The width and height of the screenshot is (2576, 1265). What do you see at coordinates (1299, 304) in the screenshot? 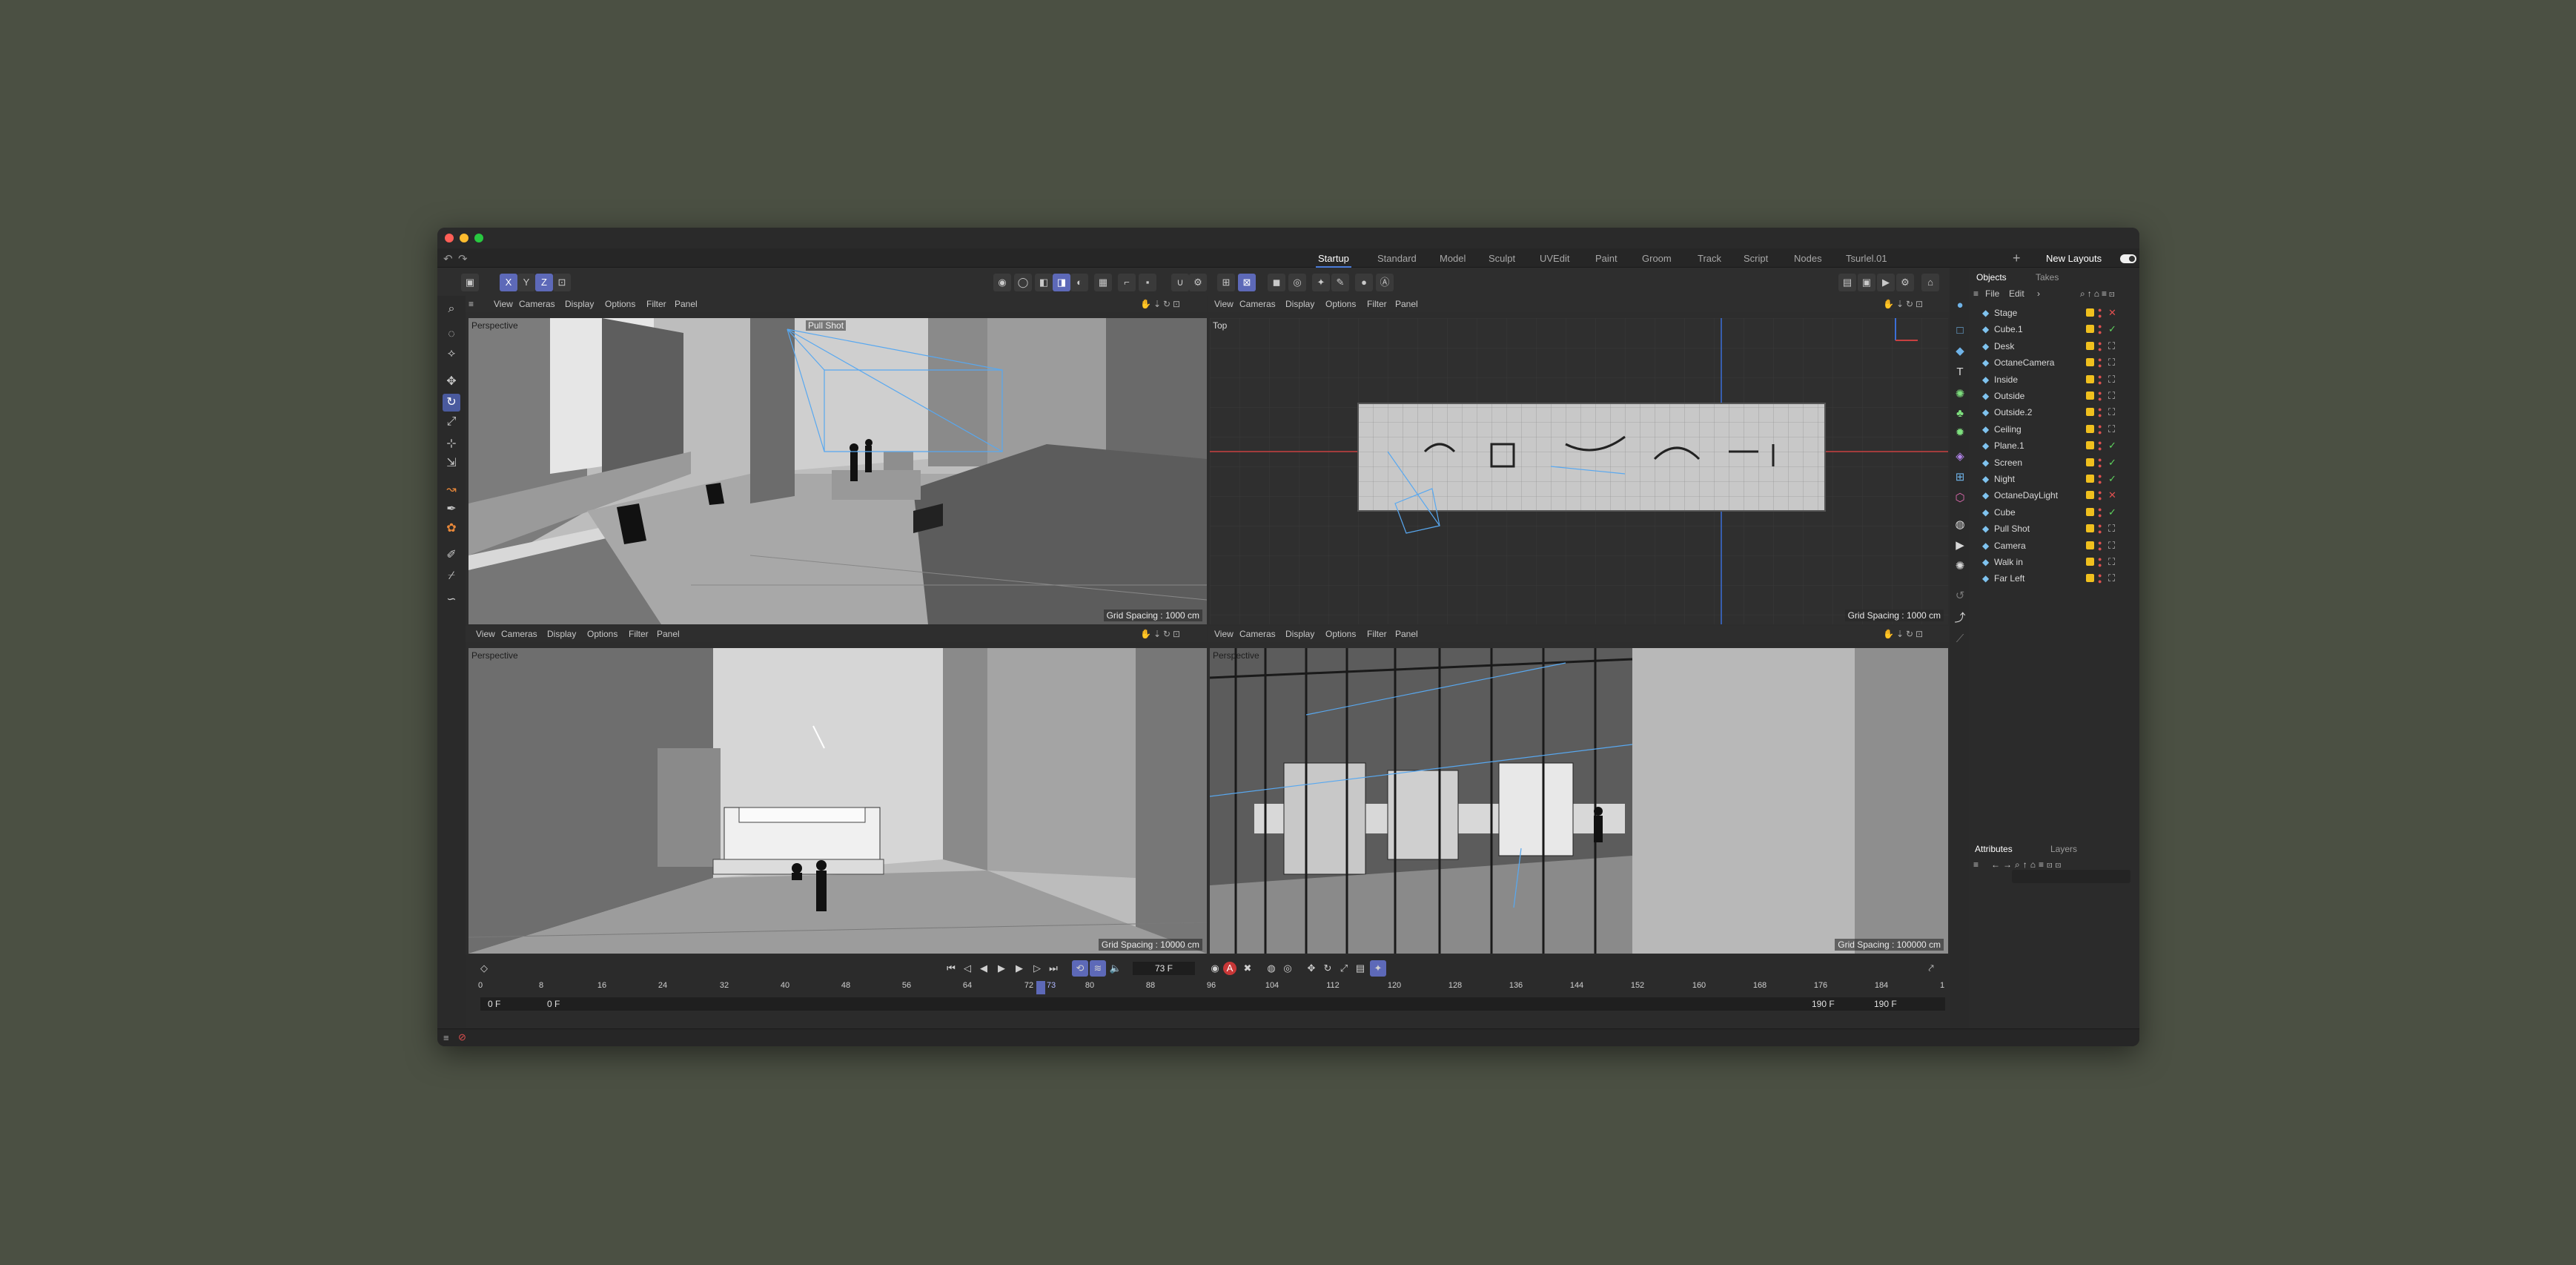
I see `vp-menu-display: Display` at bounding box center [1299, 304].